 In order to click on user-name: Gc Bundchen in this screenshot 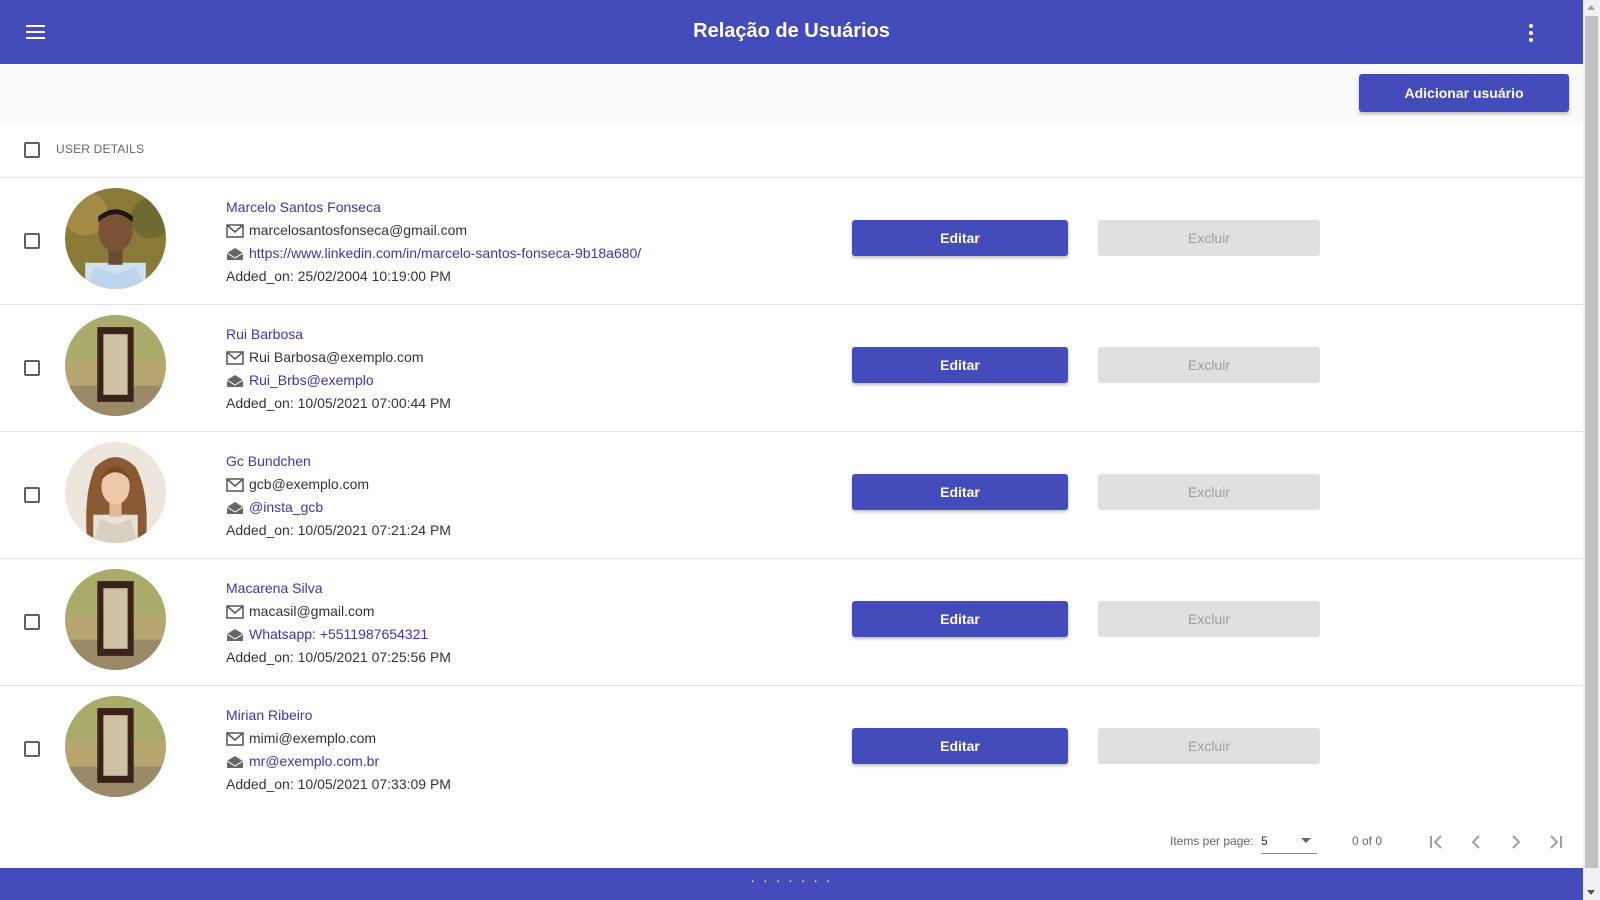, I will do `click(338, 461)`.